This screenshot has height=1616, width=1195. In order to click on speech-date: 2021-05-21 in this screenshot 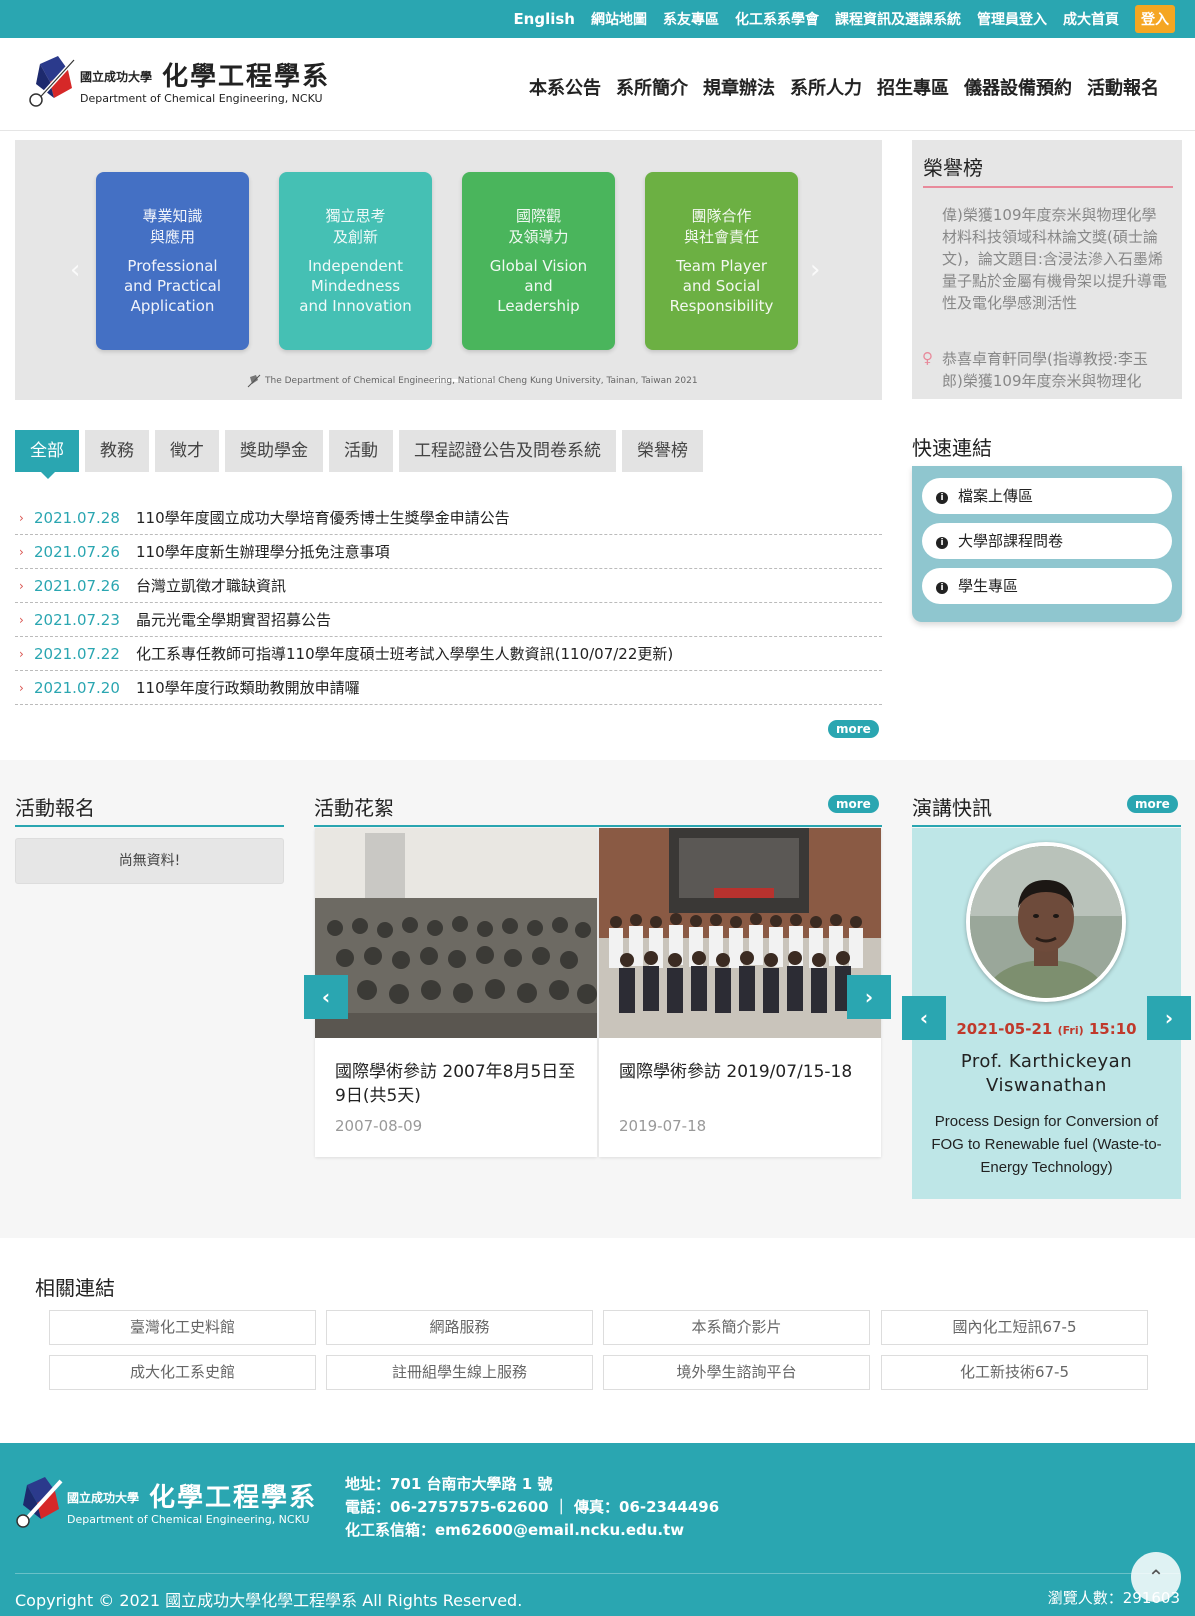, I will do `click(1004, 1029)`.